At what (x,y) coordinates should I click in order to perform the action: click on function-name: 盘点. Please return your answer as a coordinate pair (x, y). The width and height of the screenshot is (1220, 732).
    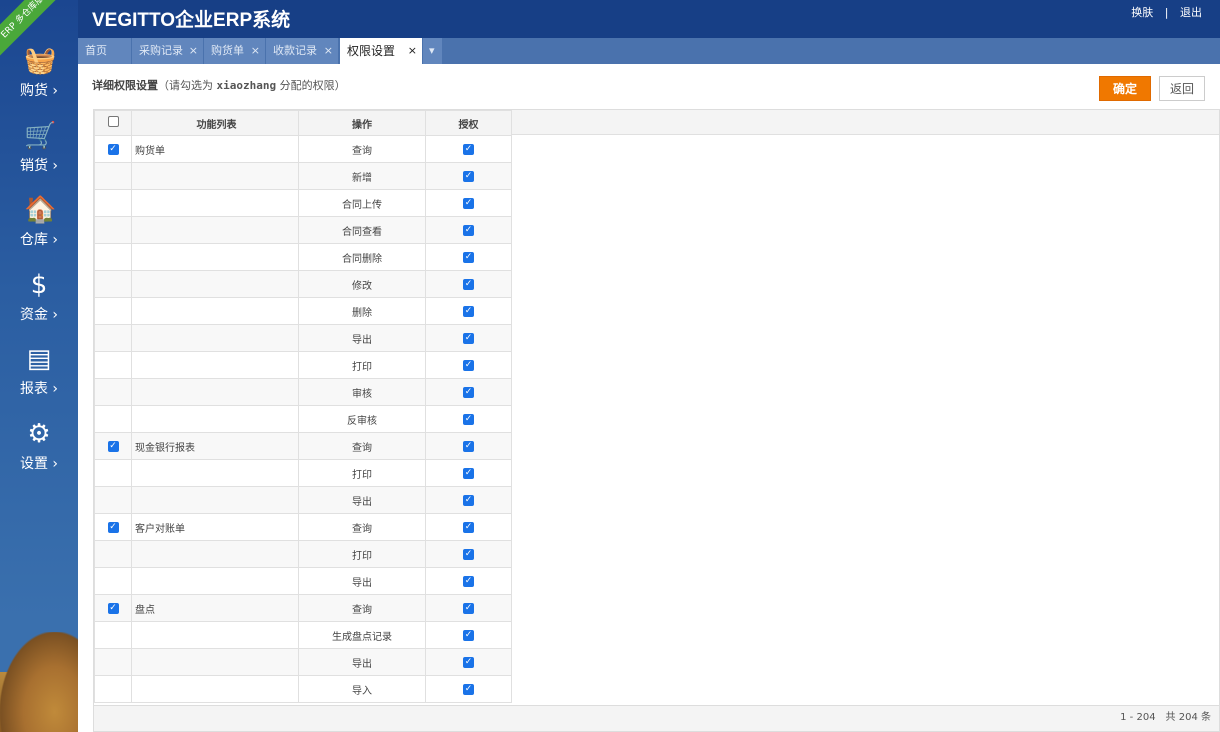
    Looking at the image, I should click on (215, 608).